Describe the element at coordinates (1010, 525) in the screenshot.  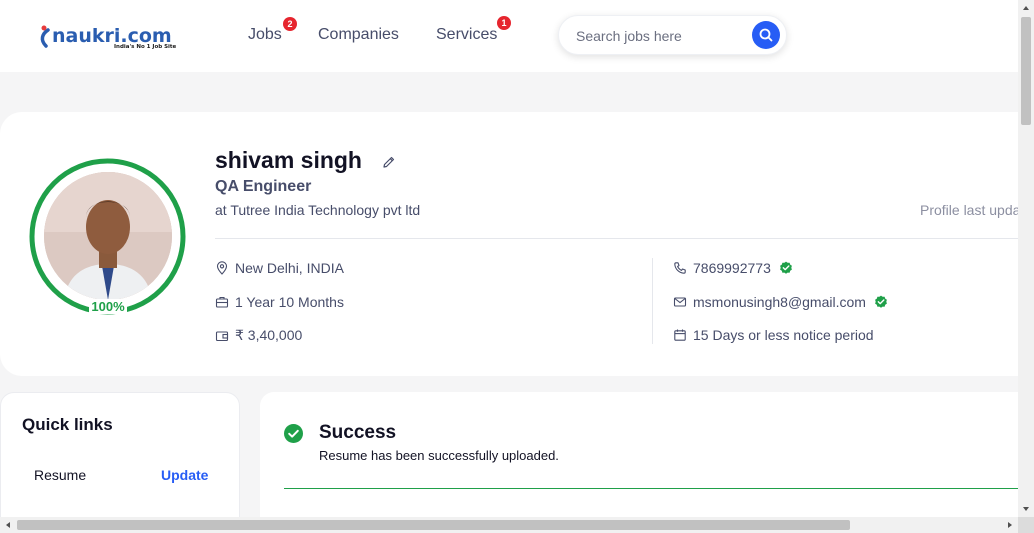
I see `scroll-right-arrow-icon` at that location.